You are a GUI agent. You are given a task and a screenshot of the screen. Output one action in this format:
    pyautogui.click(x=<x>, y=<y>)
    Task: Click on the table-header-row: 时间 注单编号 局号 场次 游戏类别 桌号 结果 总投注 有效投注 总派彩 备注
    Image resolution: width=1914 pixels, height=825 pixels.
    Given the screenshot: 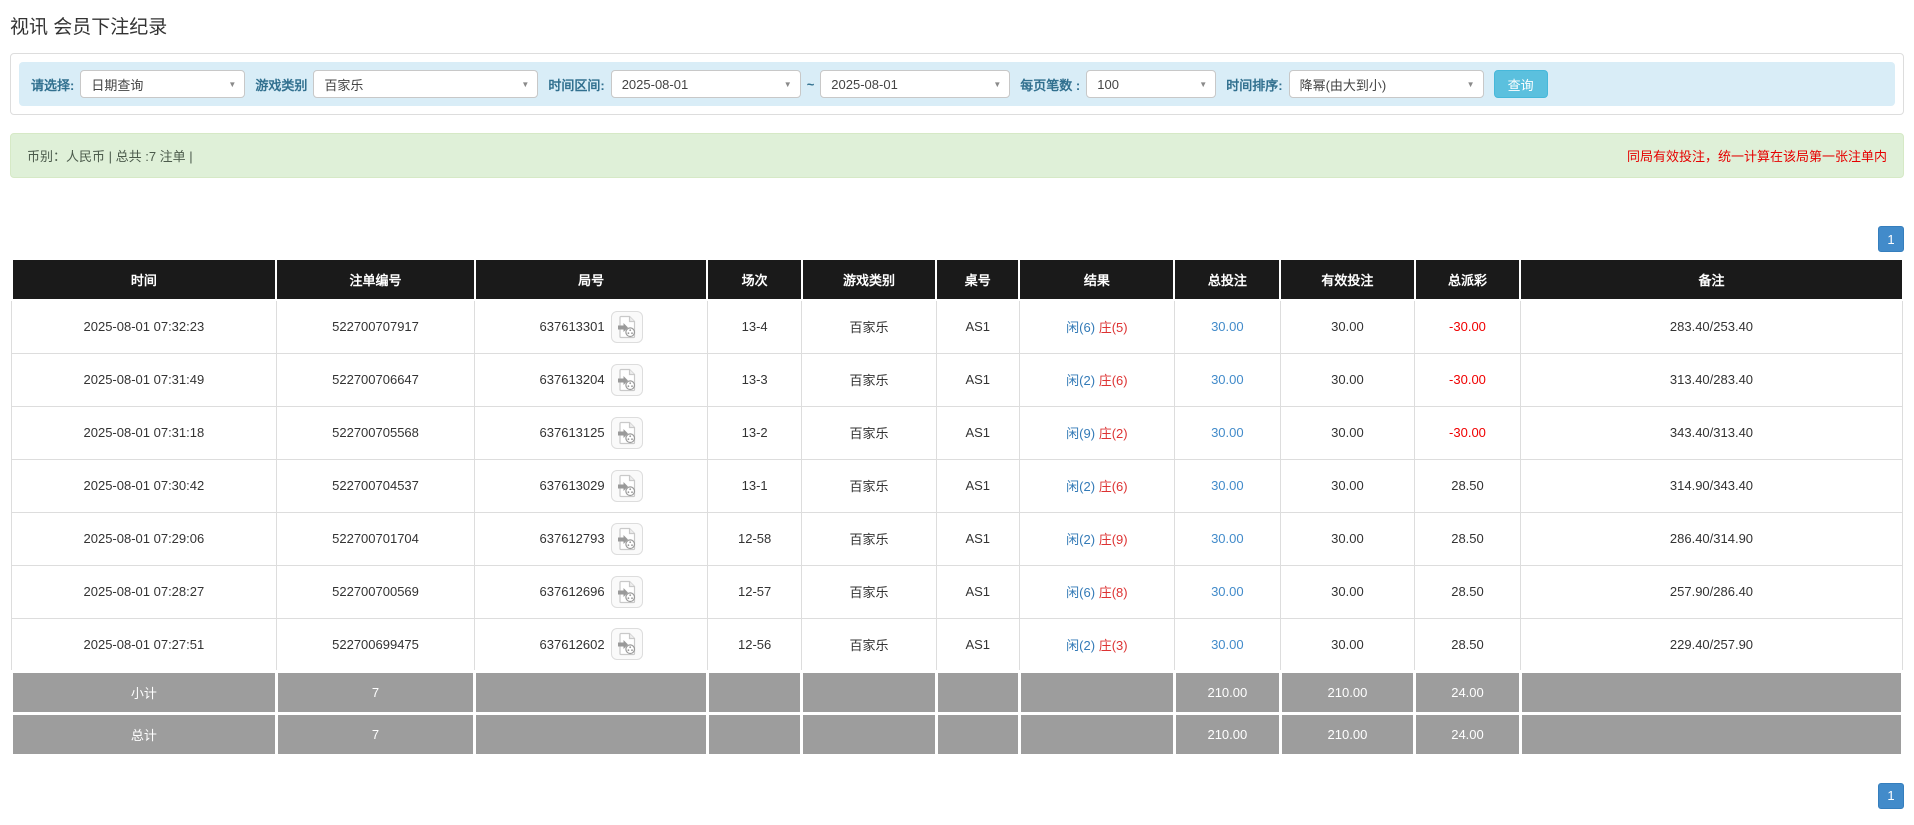 What is the action you would take?
    pyautogui.click(x=957, y=279)
    